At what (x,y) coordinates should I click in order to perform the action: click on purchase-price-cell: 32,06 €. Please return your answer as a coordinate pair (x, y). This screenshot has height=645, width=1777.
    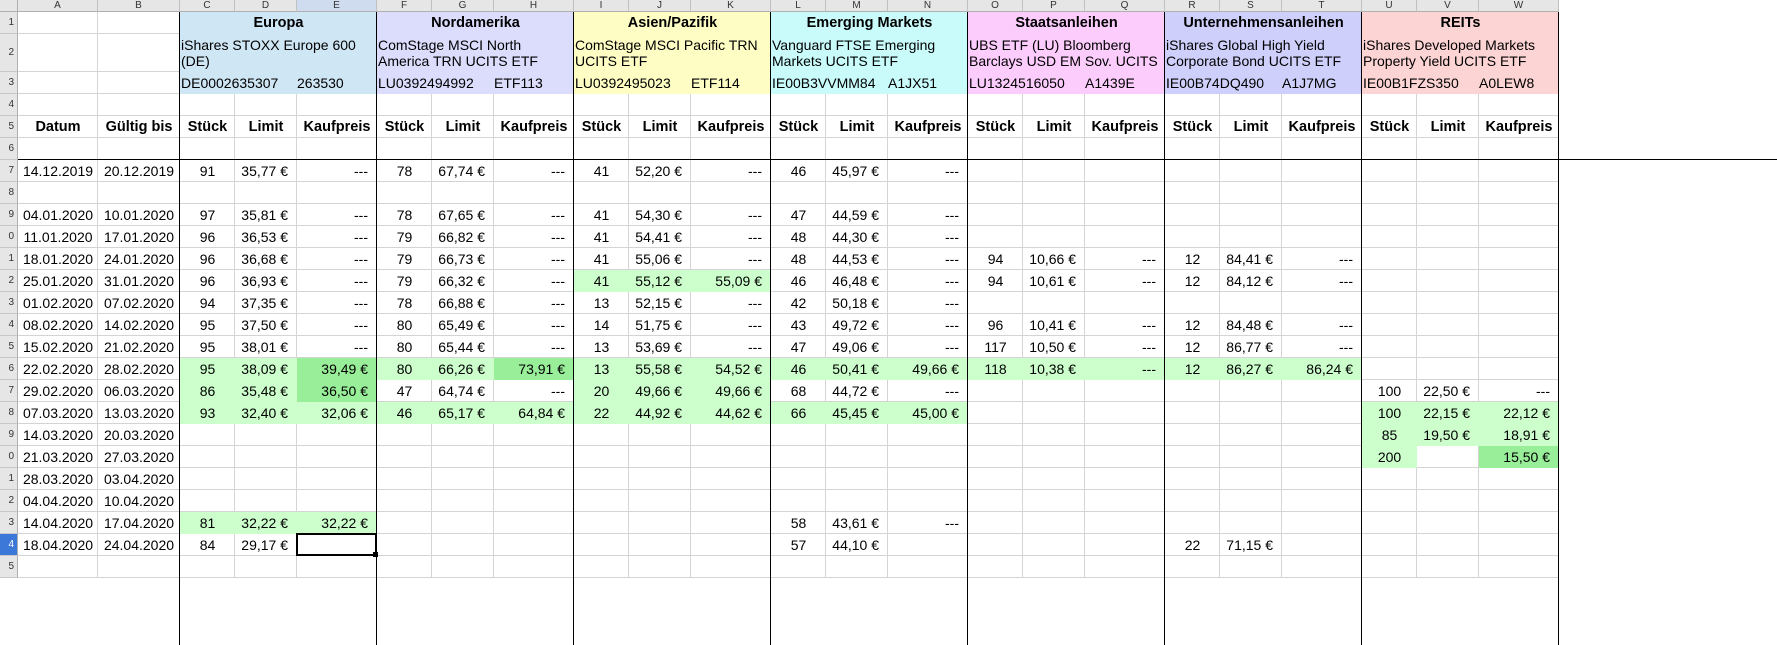
    Looking at the image, I should click on (337, 413).